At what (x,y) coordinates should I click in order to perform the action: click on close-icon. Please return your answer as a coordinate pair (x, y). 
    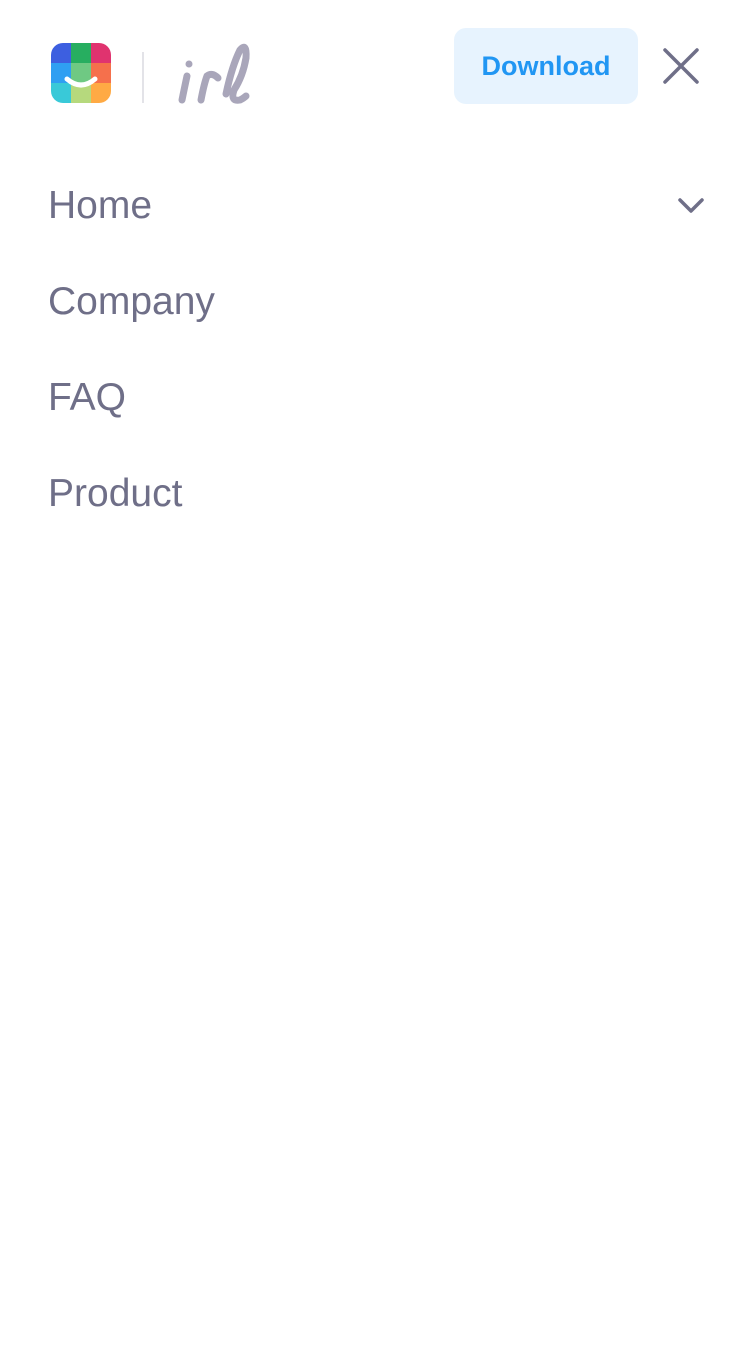
    Looking at the image, I should click on (681, 66).